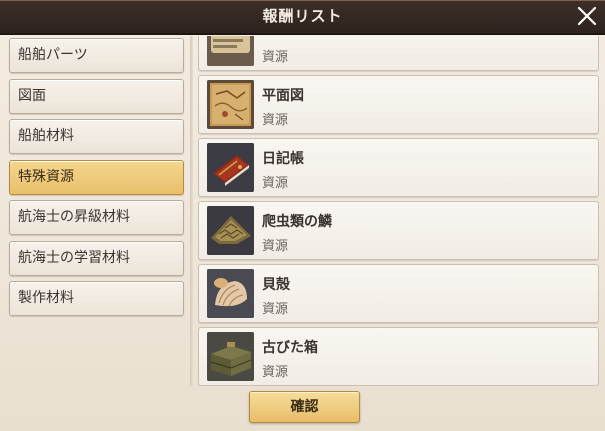 Image resolution: width=605 pixels, height=431 pixels. What do you see at coordinates (297, 222) in the screenshot?
I see `item-name: 爬虫類の鱗` at bounding box center [297, 222].